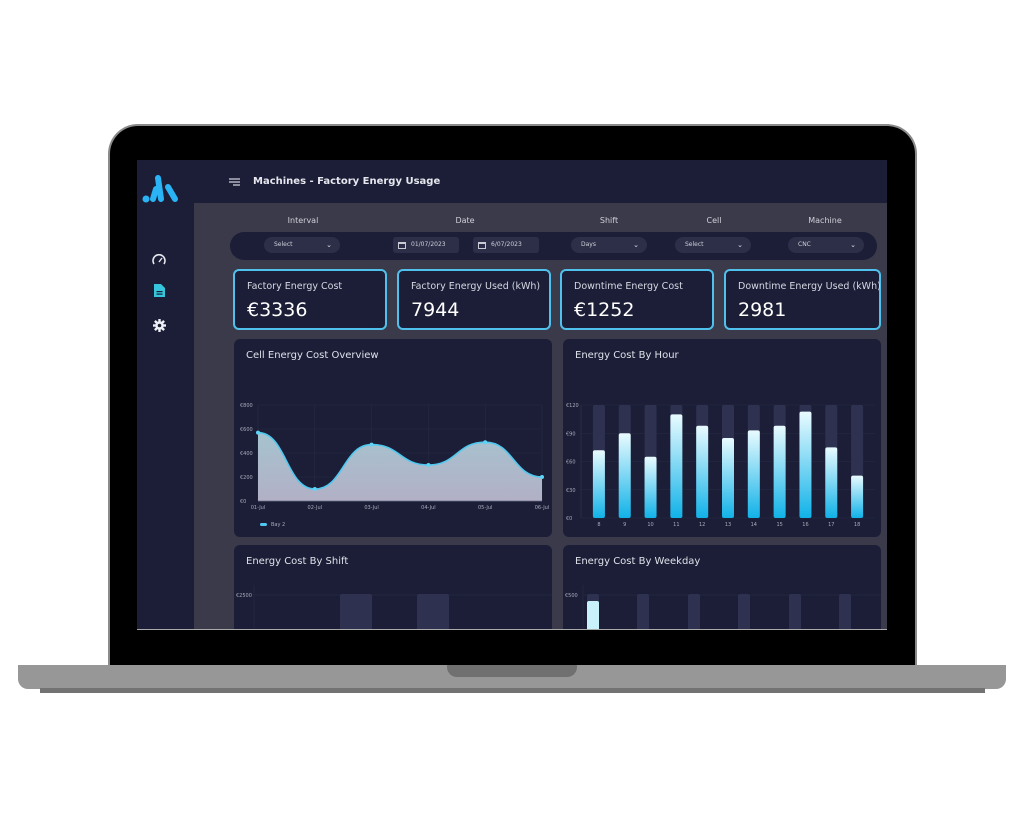 Image resolution: width=1024 pixels, height=819 pixels. Describe the element at coordinates (540, 181) in the screenshot. I see `top-bar: Machines - Factory Energy Usage` at that location.